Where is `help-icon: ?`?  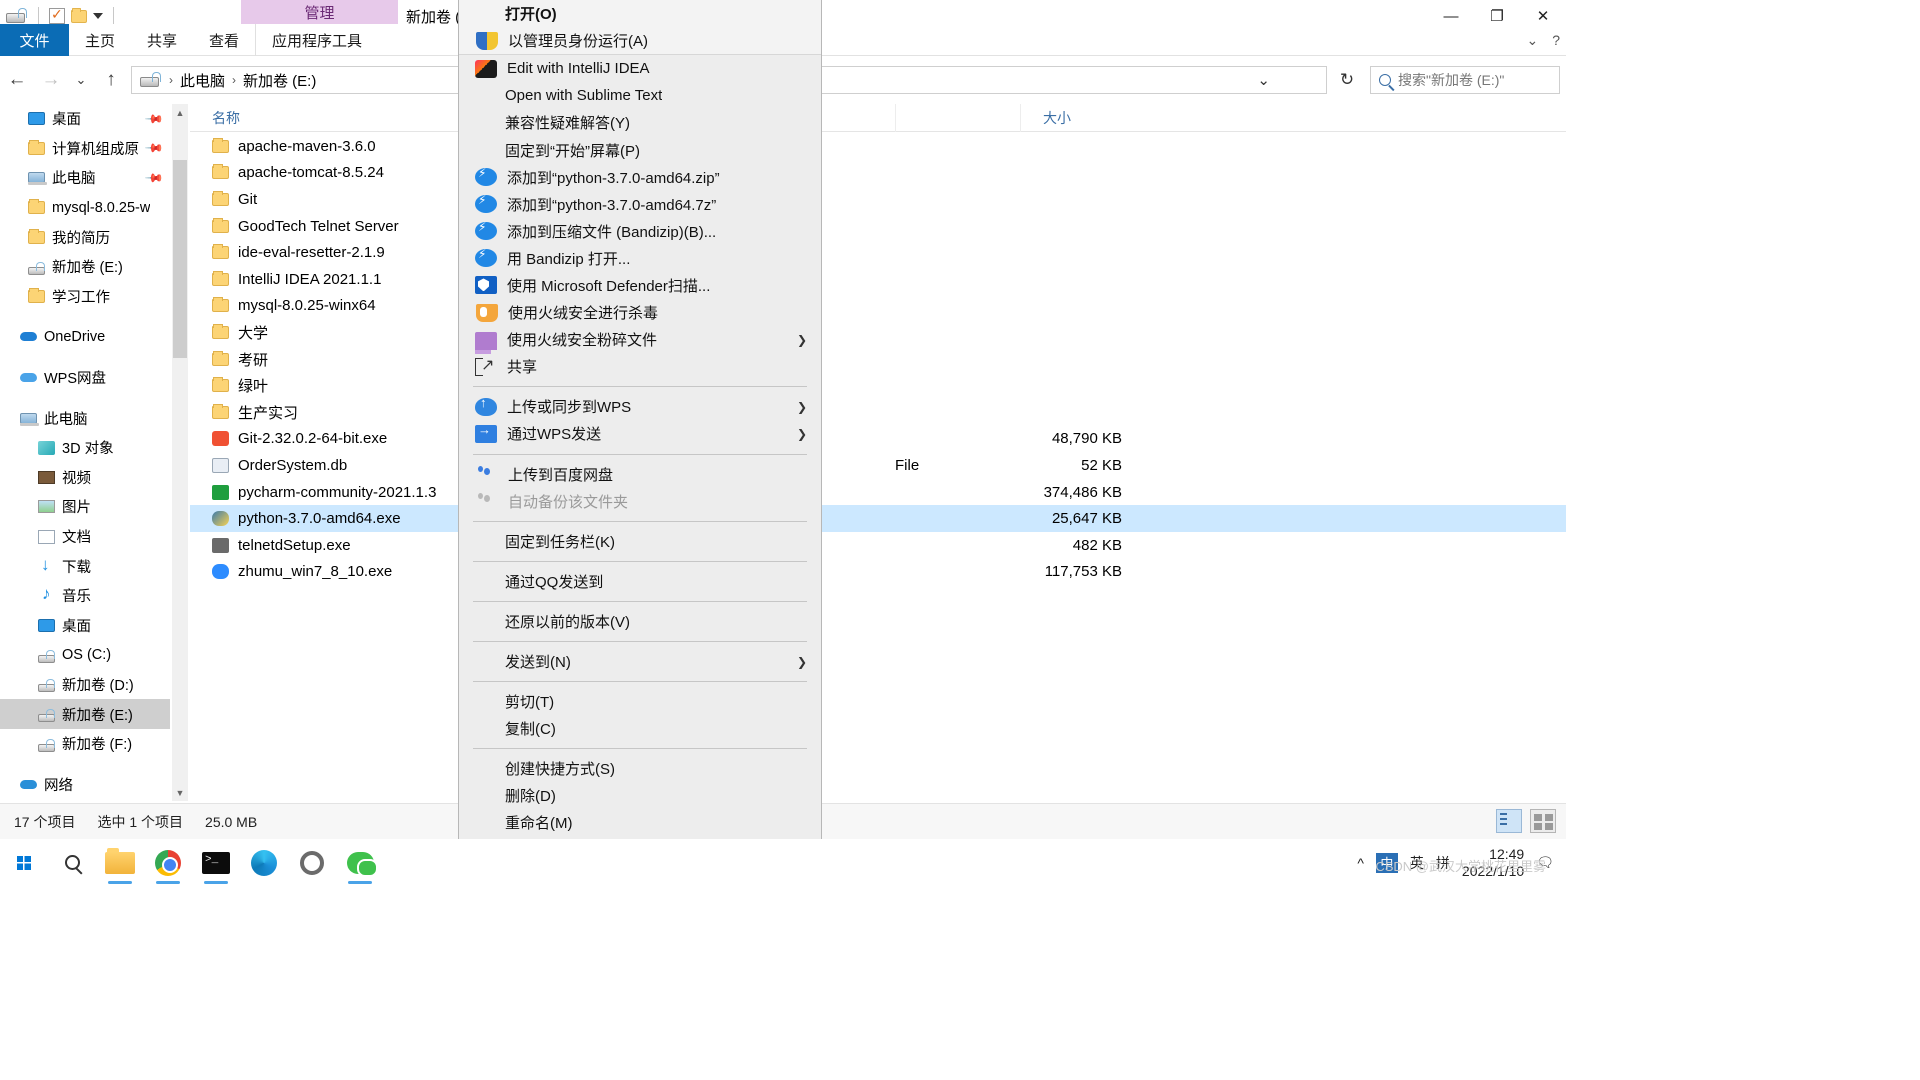 help-icon: ? is located at coordinates (1556, 40).